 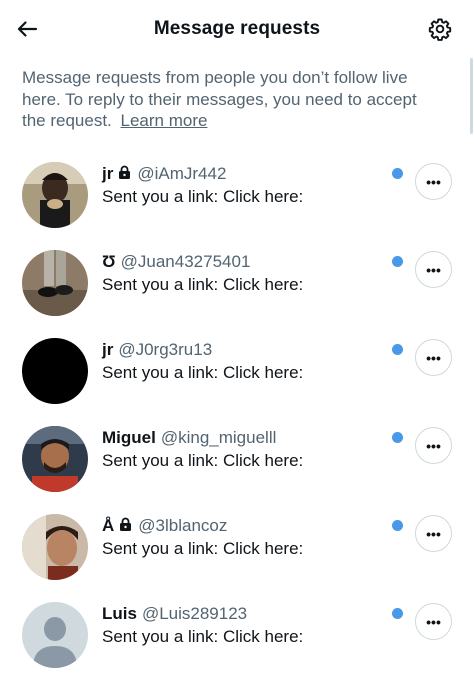 I want to click on page-title: Message requests, so click(x=237, y=28).